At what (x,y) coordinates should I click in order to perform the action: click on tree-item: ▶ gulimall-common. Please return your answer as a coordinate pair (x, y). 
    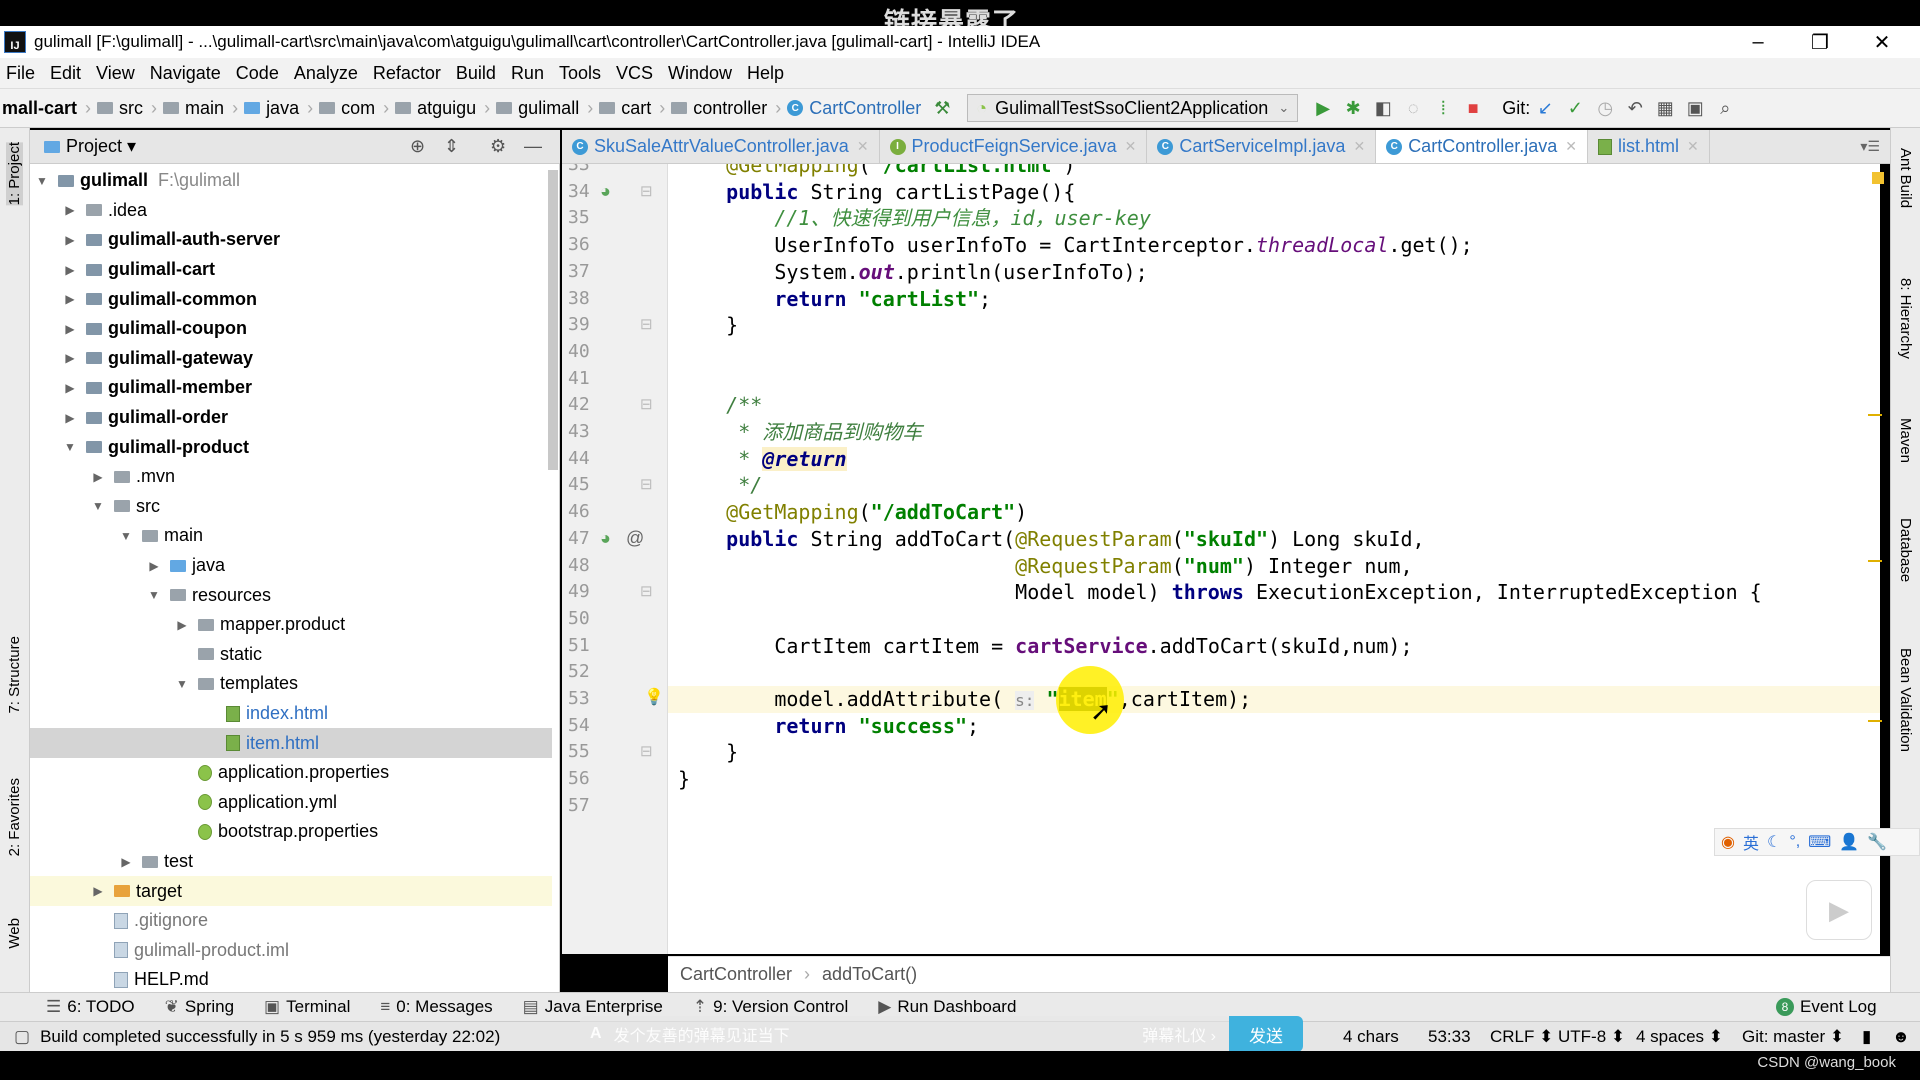
    Looking at the image, I should click on (291, 299).